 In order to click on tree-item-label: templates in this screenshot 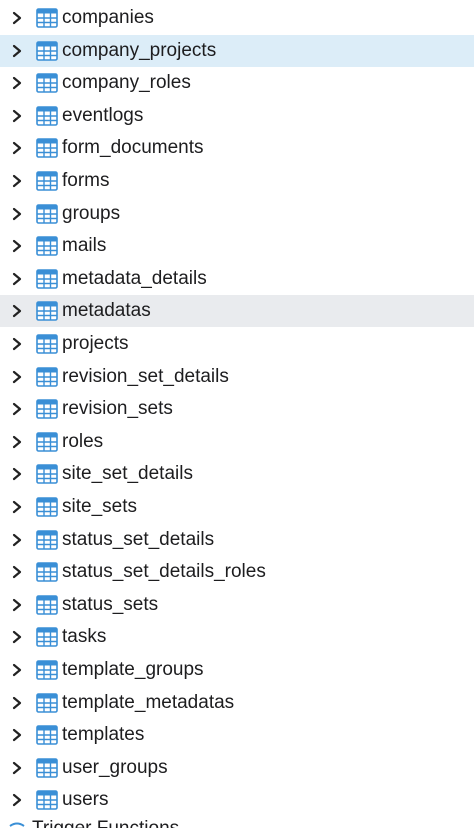, I will do `click(103, 735)`.